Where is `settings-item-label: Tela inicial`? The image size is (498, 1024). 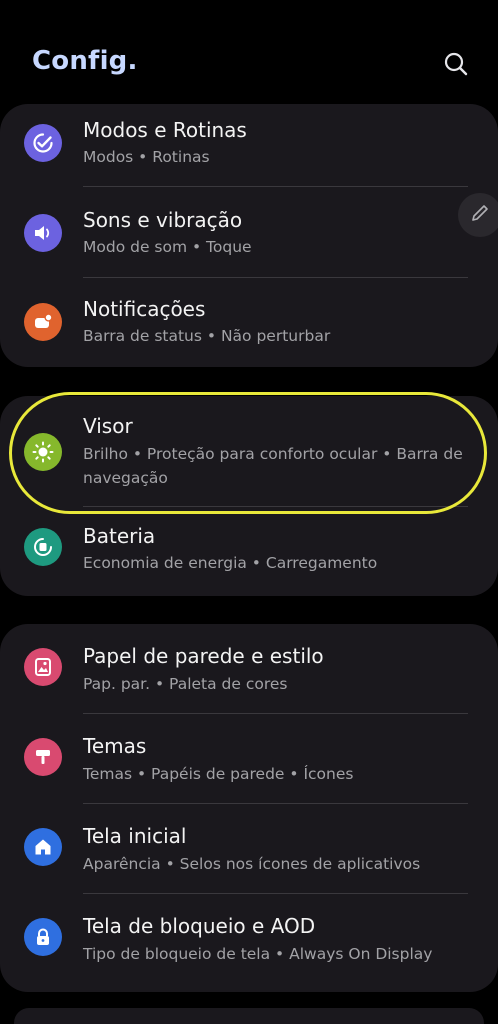 settings-item-label: Tela inicial is located at coordinates (135, 836).